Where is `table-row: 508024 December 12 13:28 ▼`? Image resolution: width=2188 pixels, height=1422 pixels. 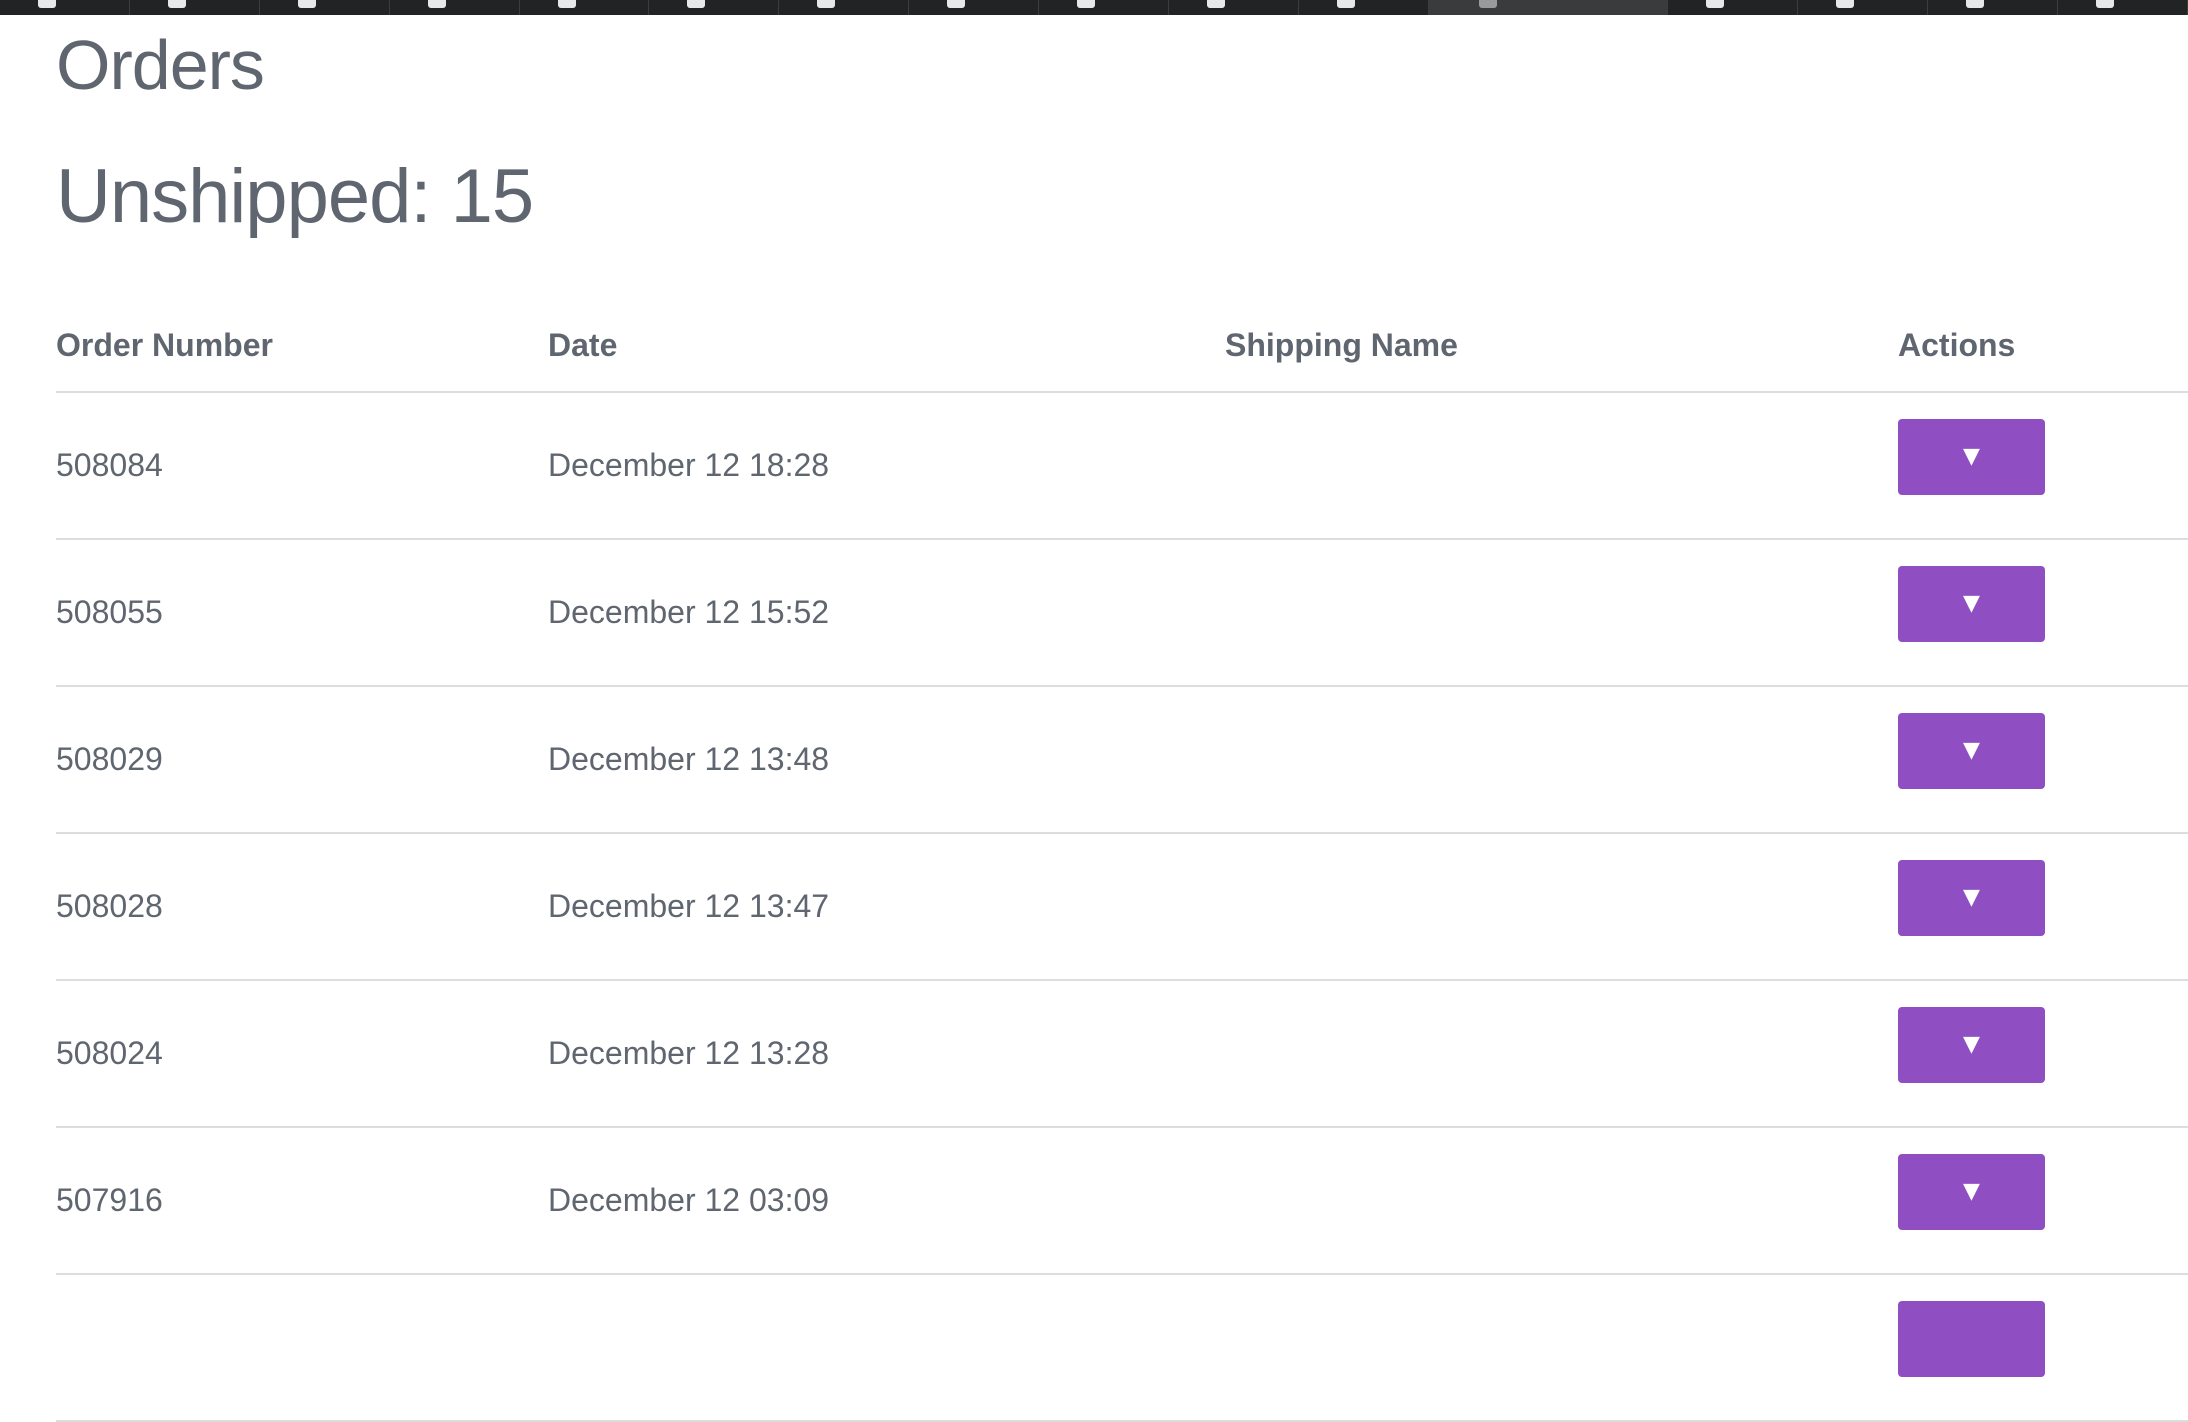 table-row: 508024 December 12 13:28 ▼ is located at coordinates (1122, 1054).